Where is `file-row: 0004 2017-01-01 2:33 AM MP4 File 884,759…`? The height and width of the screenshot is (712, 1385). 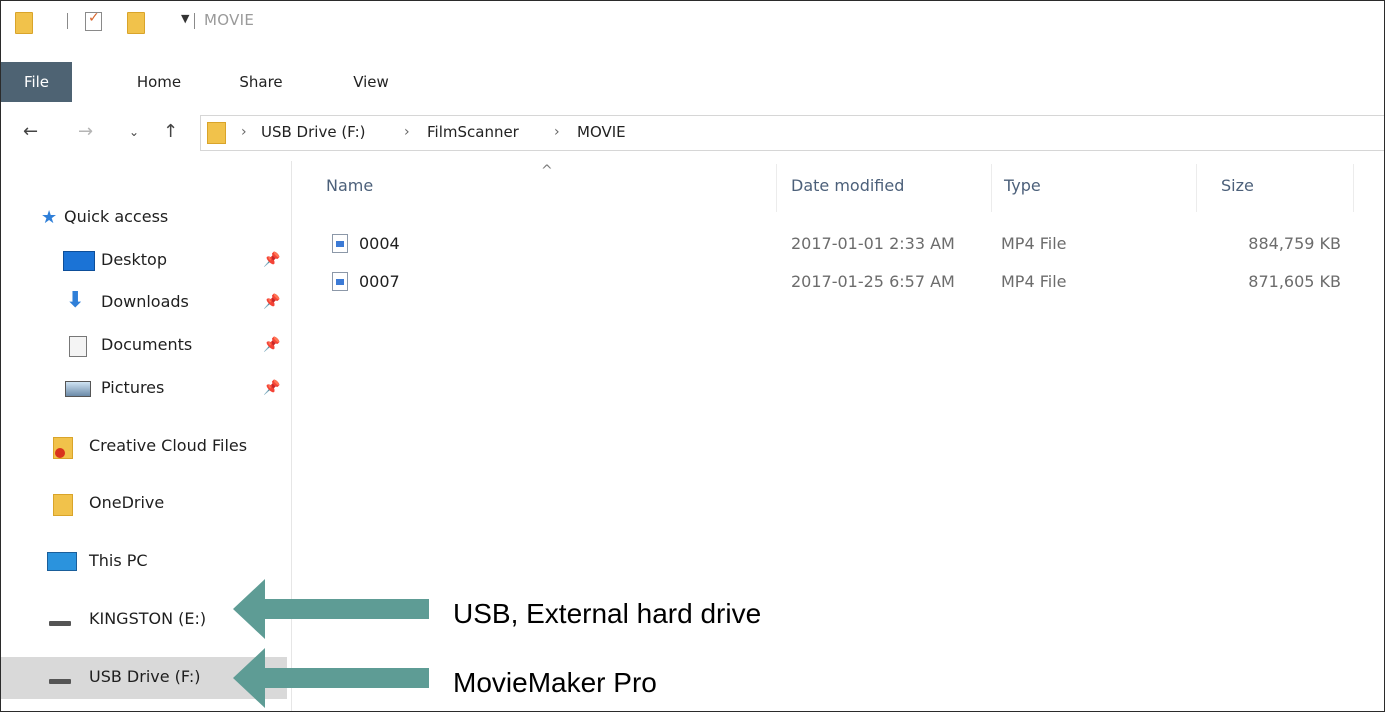 file-row: 0004 2017-01-01 2:33 AM MP4 File 884,759… is located at coordinates (841, 245).